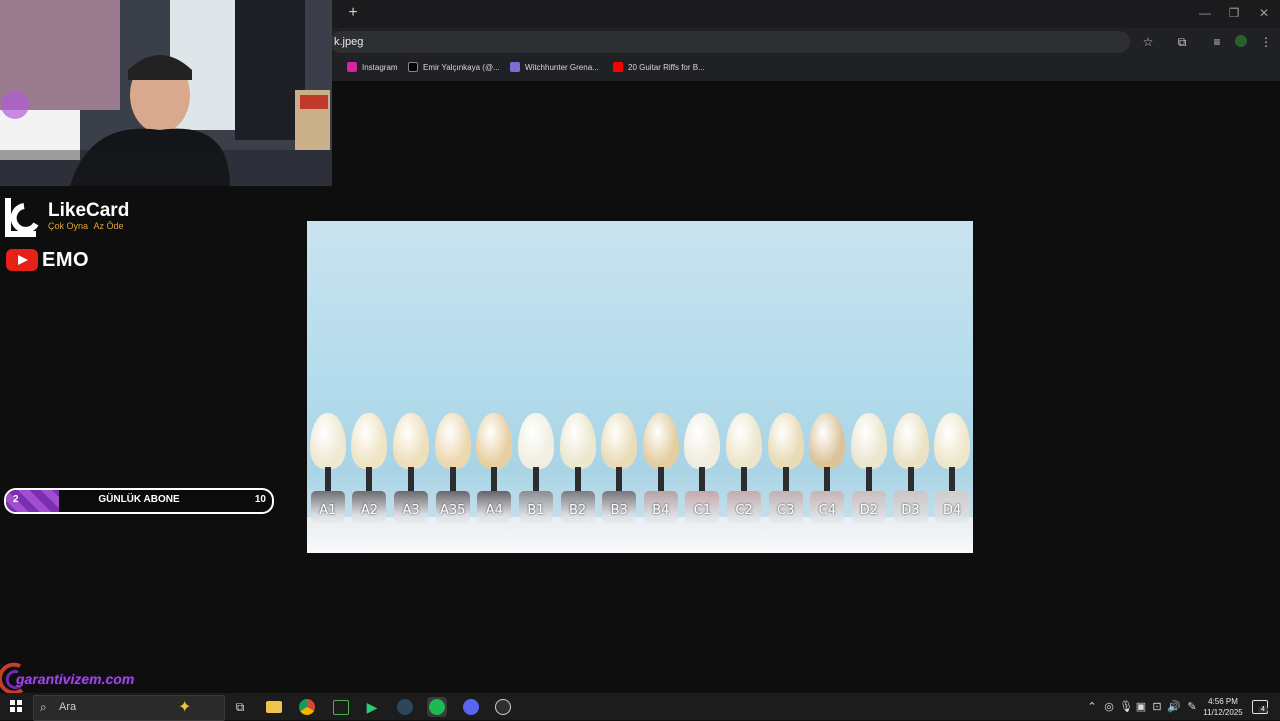 Image resolution: width=1280 pixels, height=721 pixels. What do you see at coordinates (1157, 706) in the screenshot?
I see `network-icon: ⊡` at bounding box center [1157, 706].